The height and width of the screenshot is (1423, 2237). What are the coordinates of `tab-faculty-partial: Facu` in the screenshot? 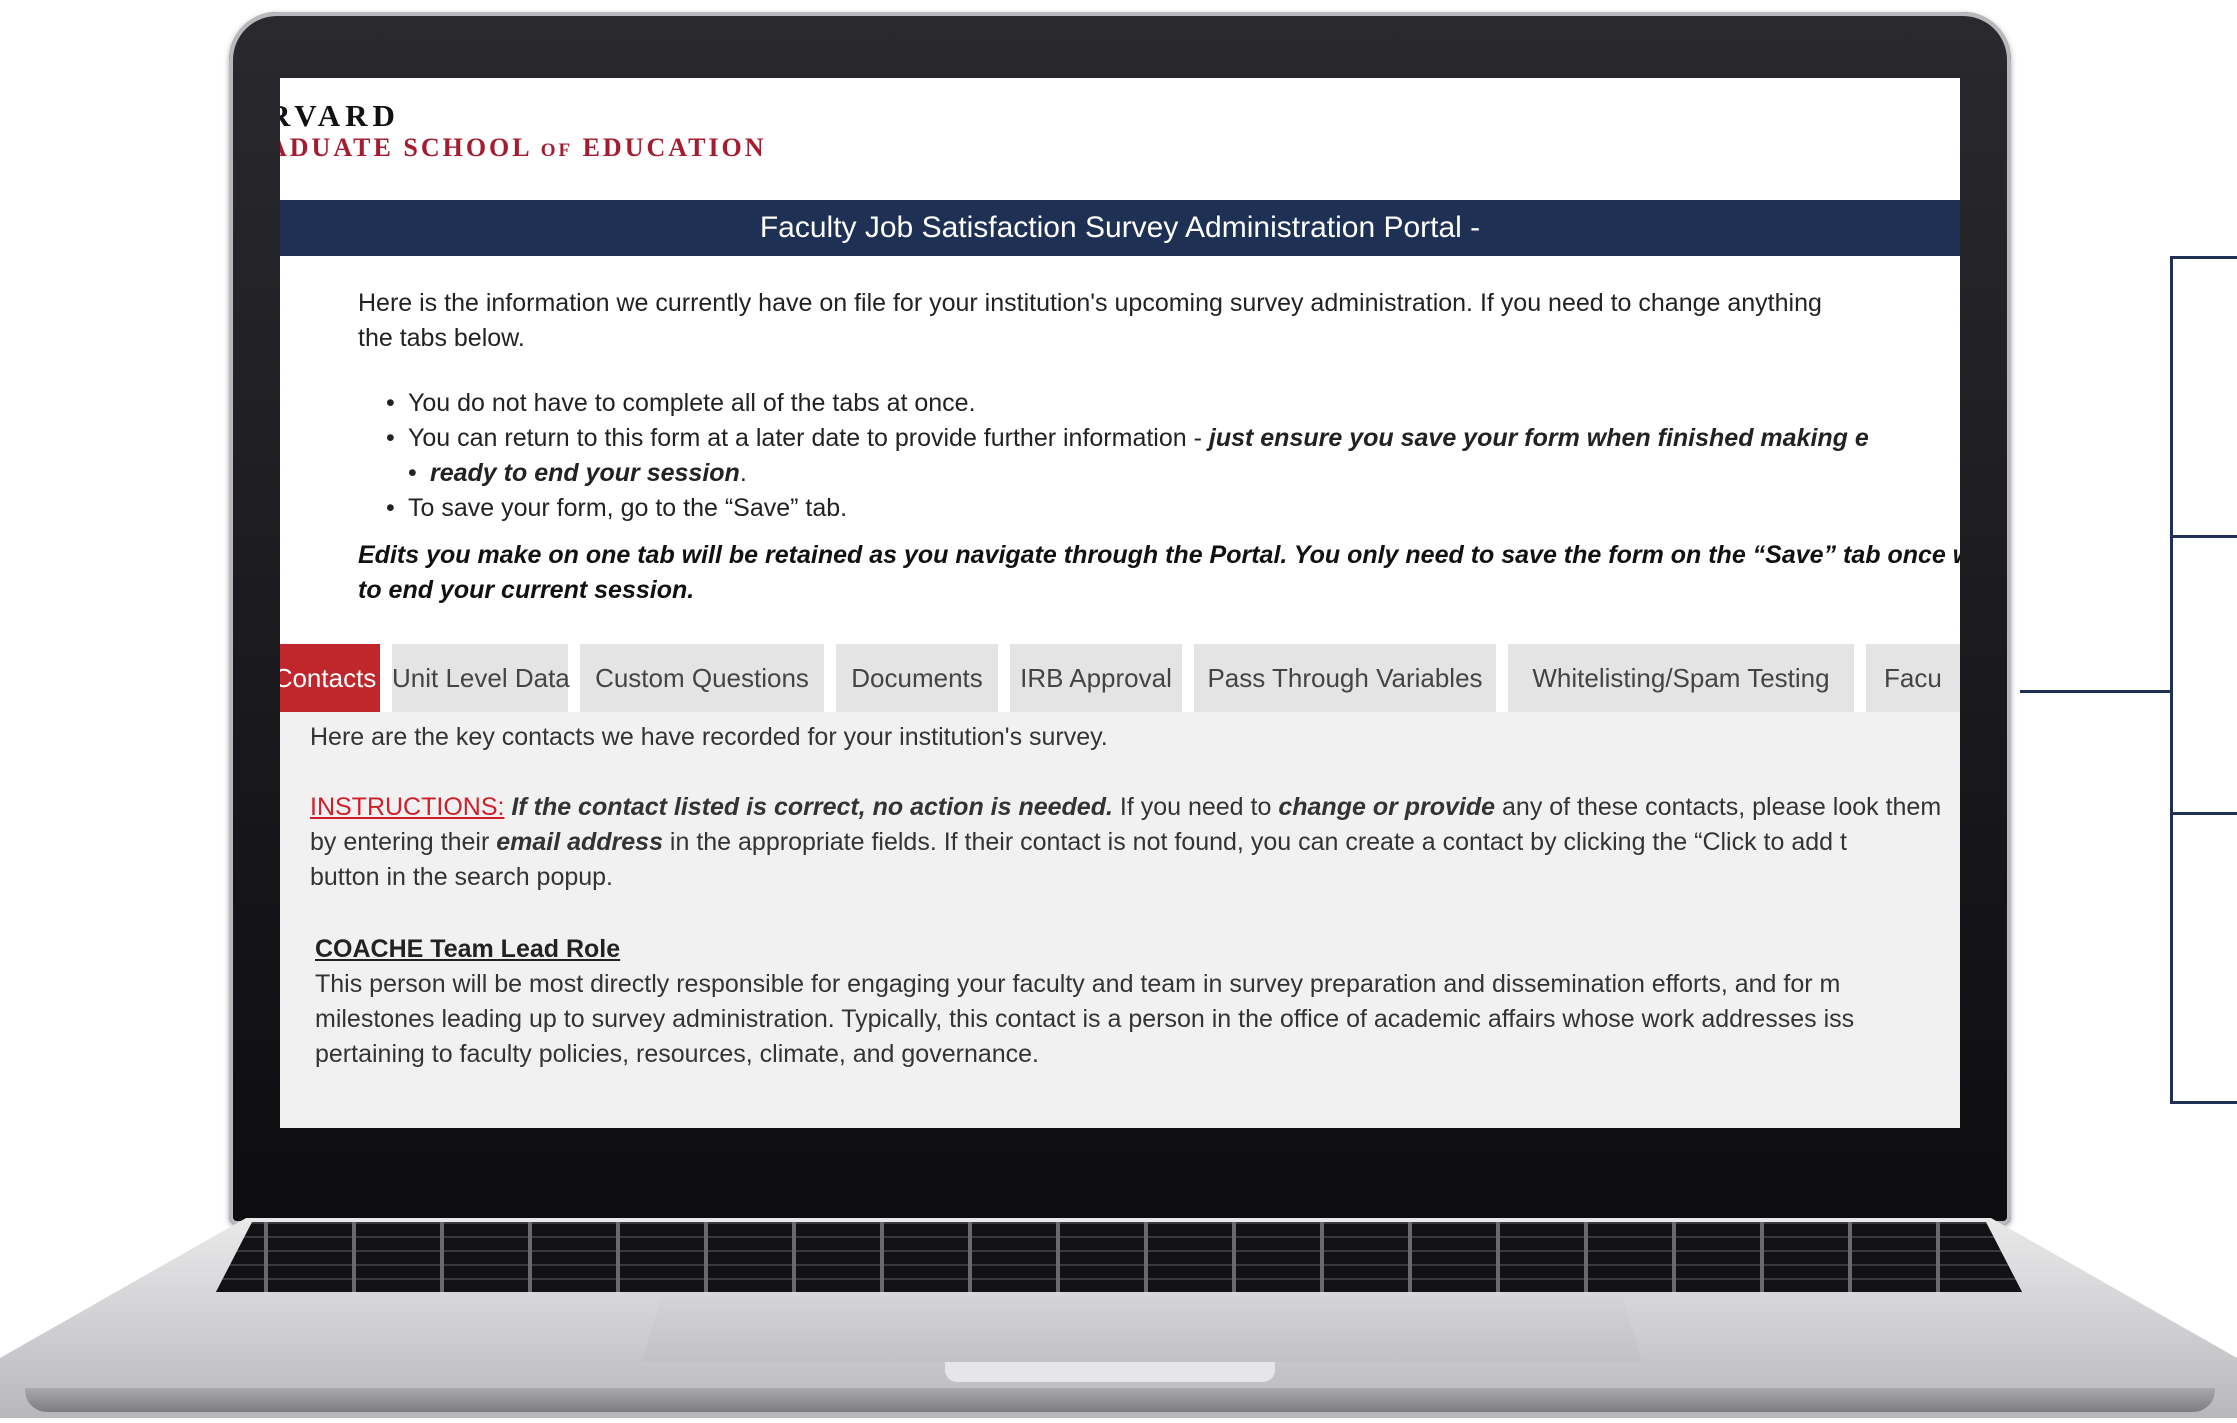 It's located at (1913, 678).